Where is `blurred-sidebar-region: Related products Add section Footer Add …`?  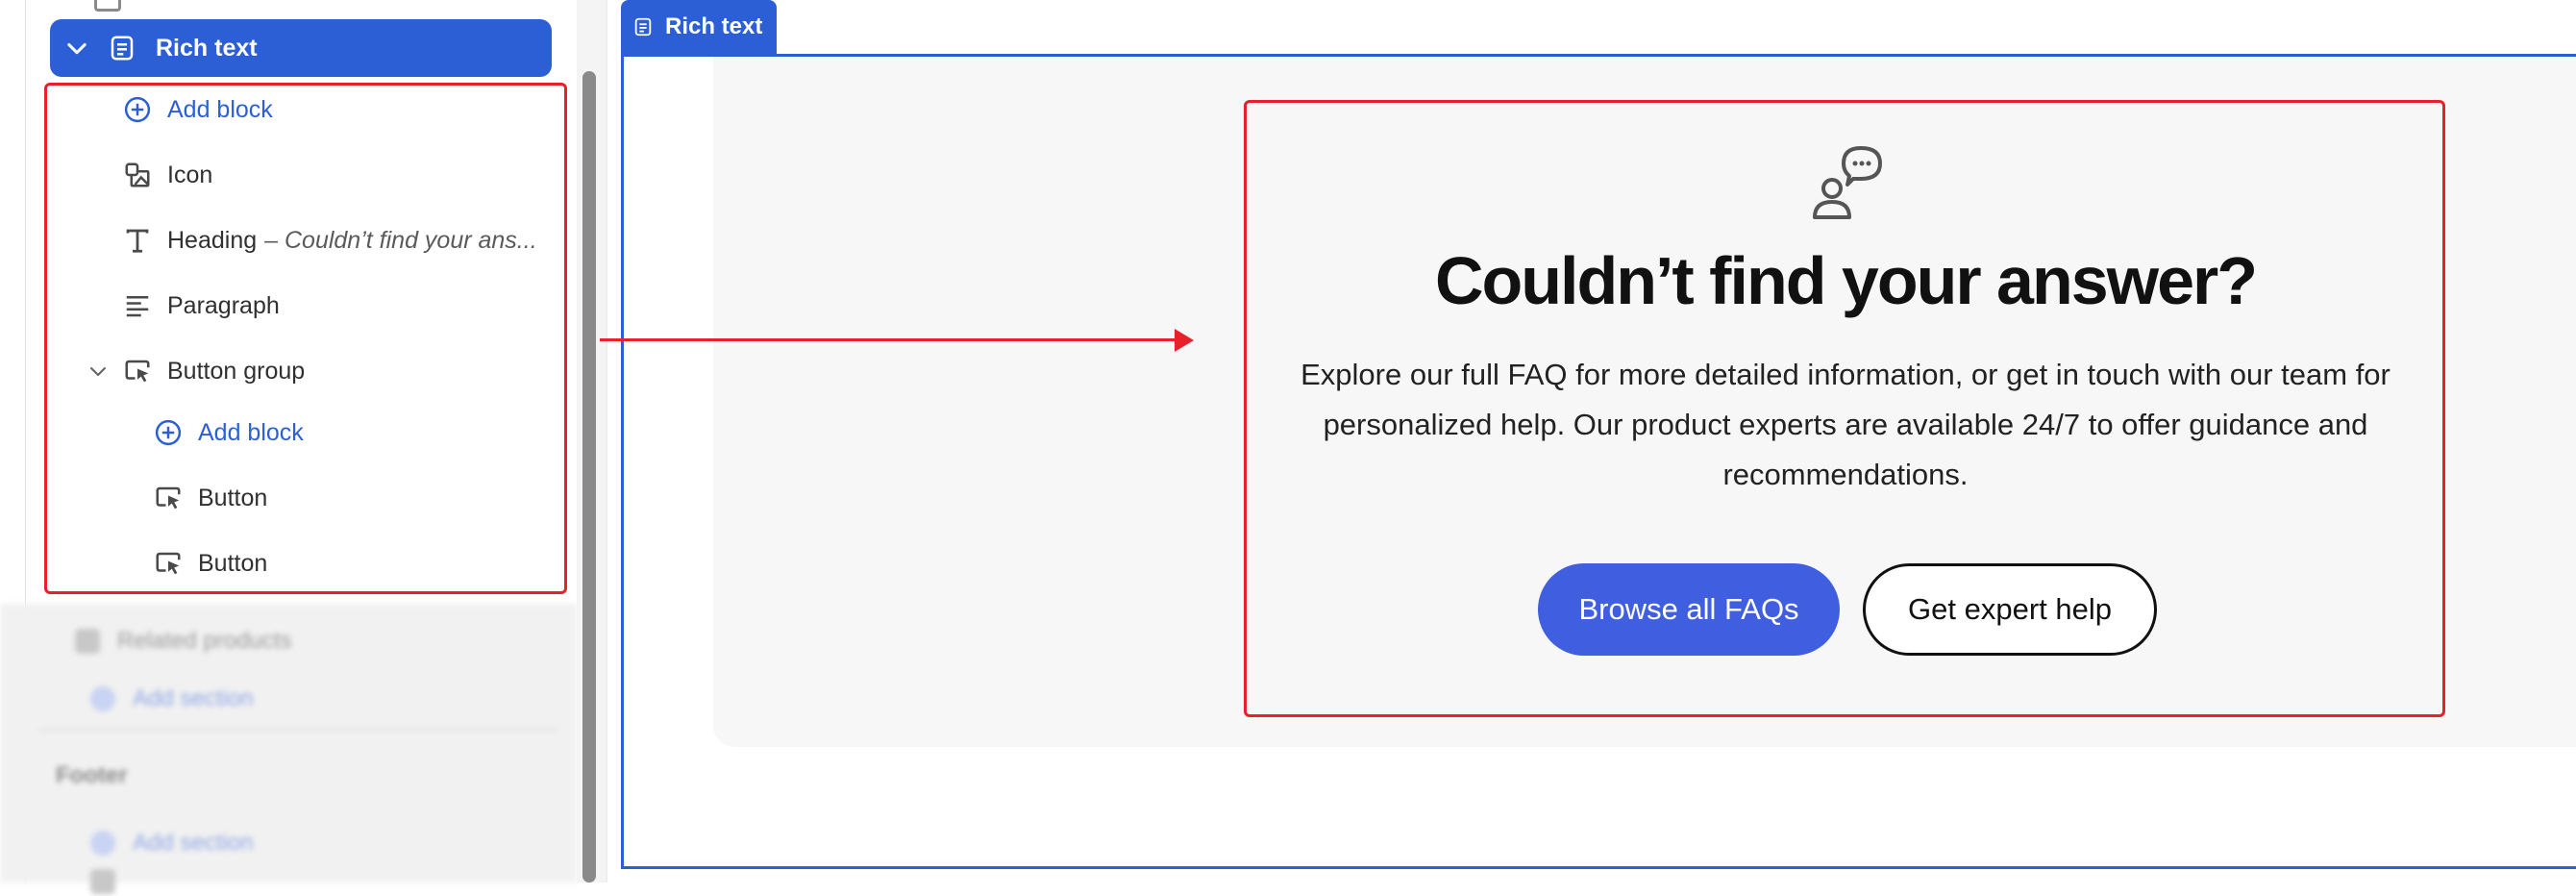 blurred-sidebar-region: Related products Add section Footer Add … is located at coordinates (288, 749).